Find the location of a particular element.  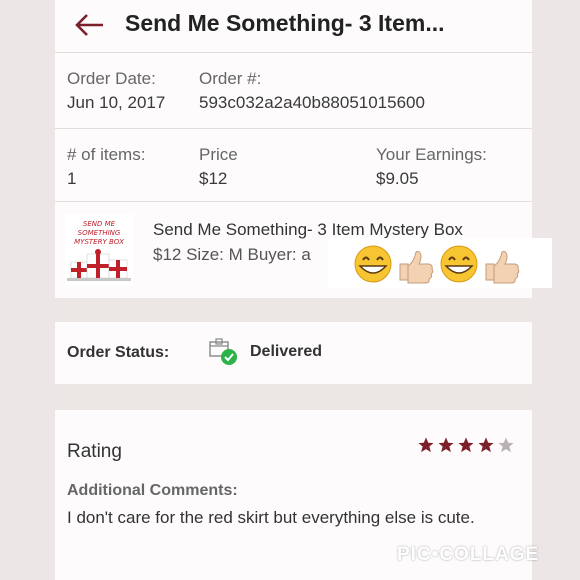

thumbnail-text-3: MYSTERY BOX is located at coordinates (99, 242).